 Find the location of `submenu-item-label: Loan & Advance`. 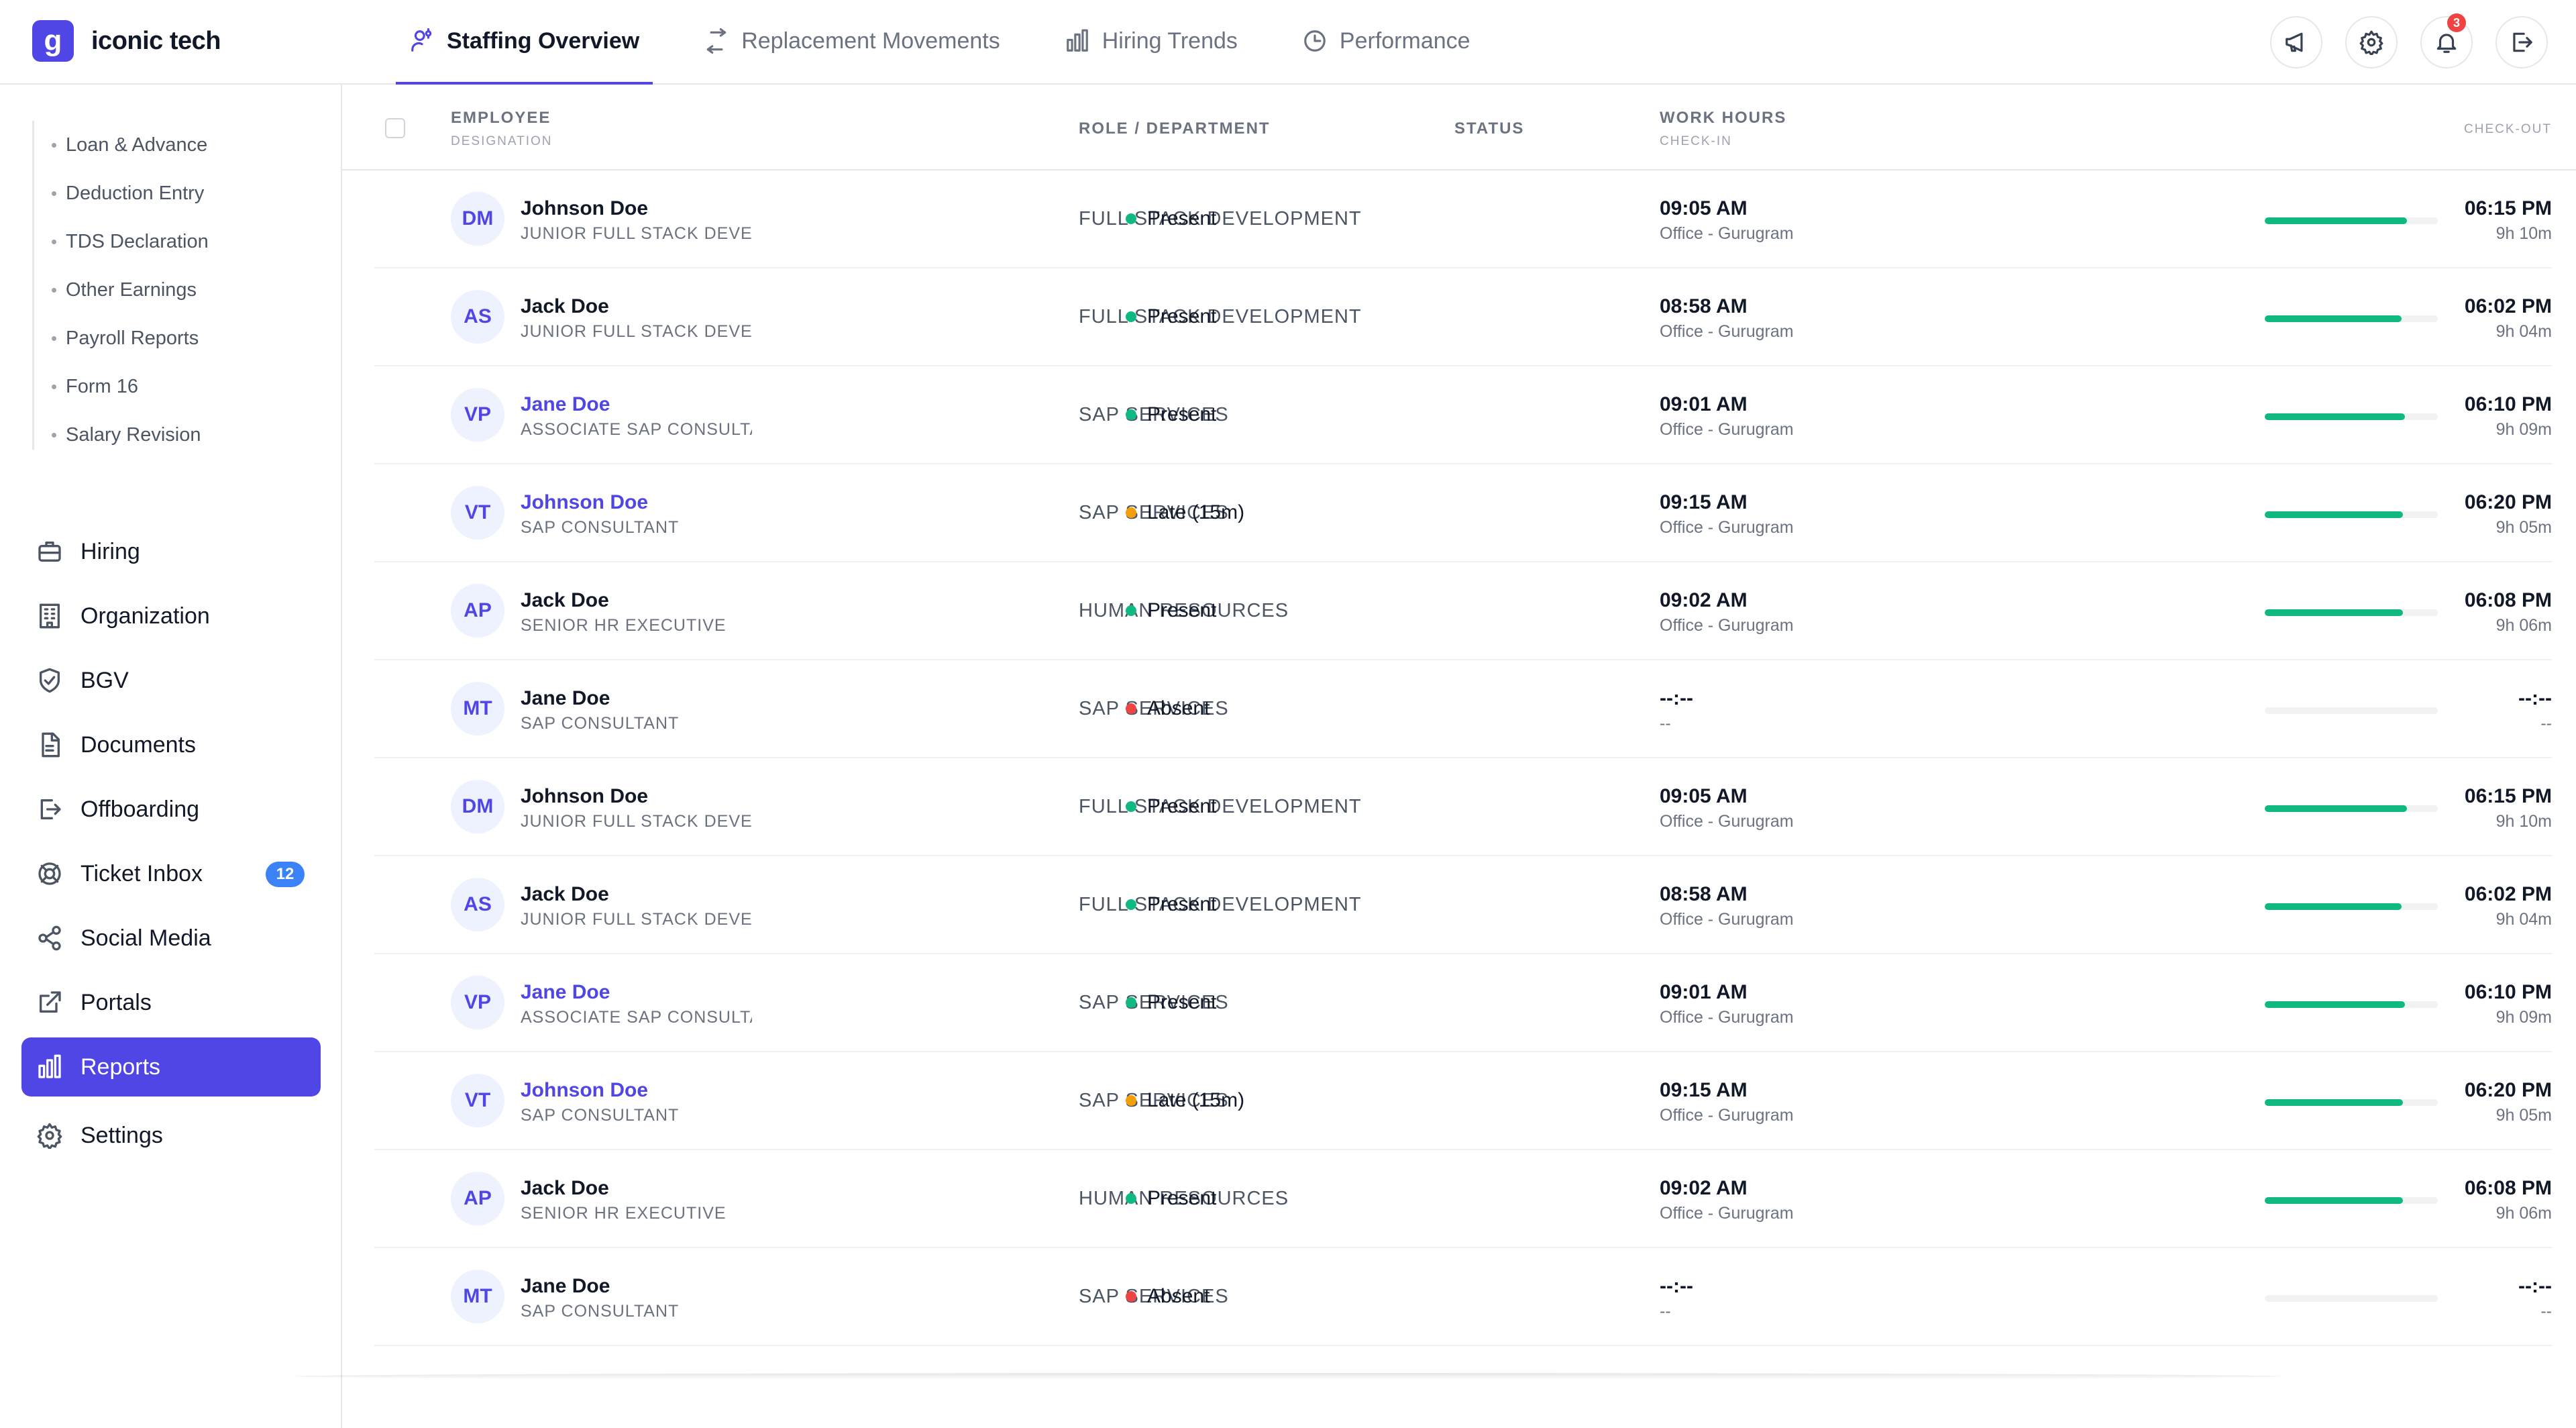

submenu-item-label: Loan & Advance is located at coordinates (137, 145).